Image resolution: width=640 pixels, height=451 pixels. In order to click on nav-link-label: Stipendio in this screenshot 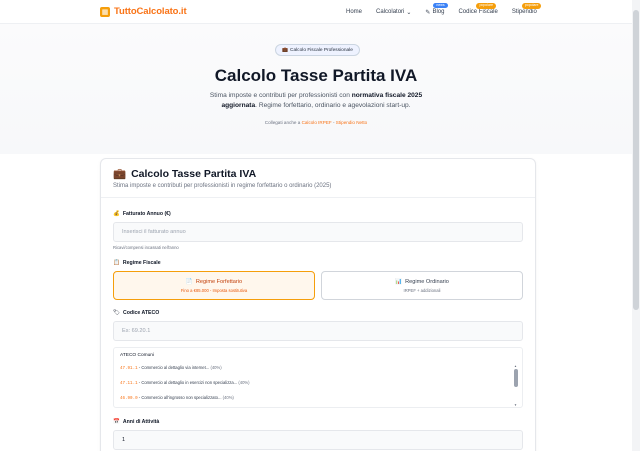, I will do `click(524, 12)`.